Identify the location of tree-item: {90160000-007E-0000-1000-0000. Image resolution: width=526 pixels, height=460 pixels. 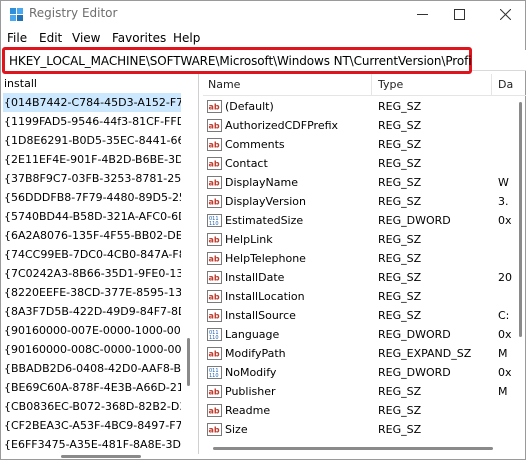
(92, 330).